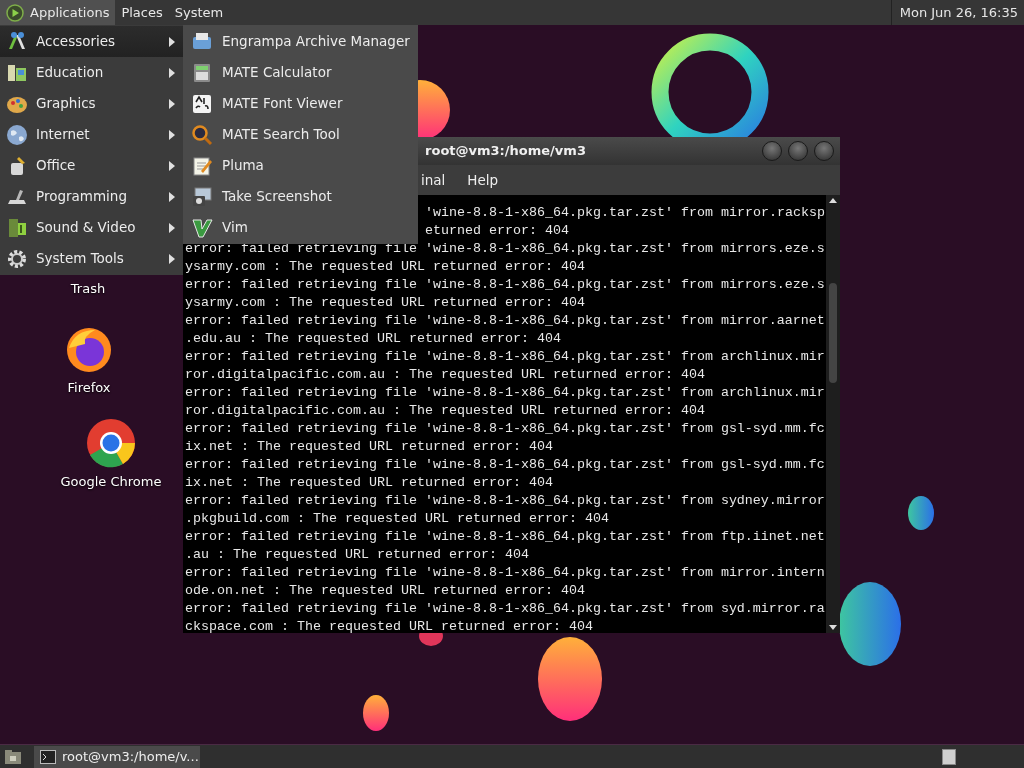 Image resolution: width=1024 pixels, height=768 pixels. What do you see at coordinates (300, 103) in the screenshot?
I see `menu-item: MATE Font Viewer` at bounding box center [300, 103].